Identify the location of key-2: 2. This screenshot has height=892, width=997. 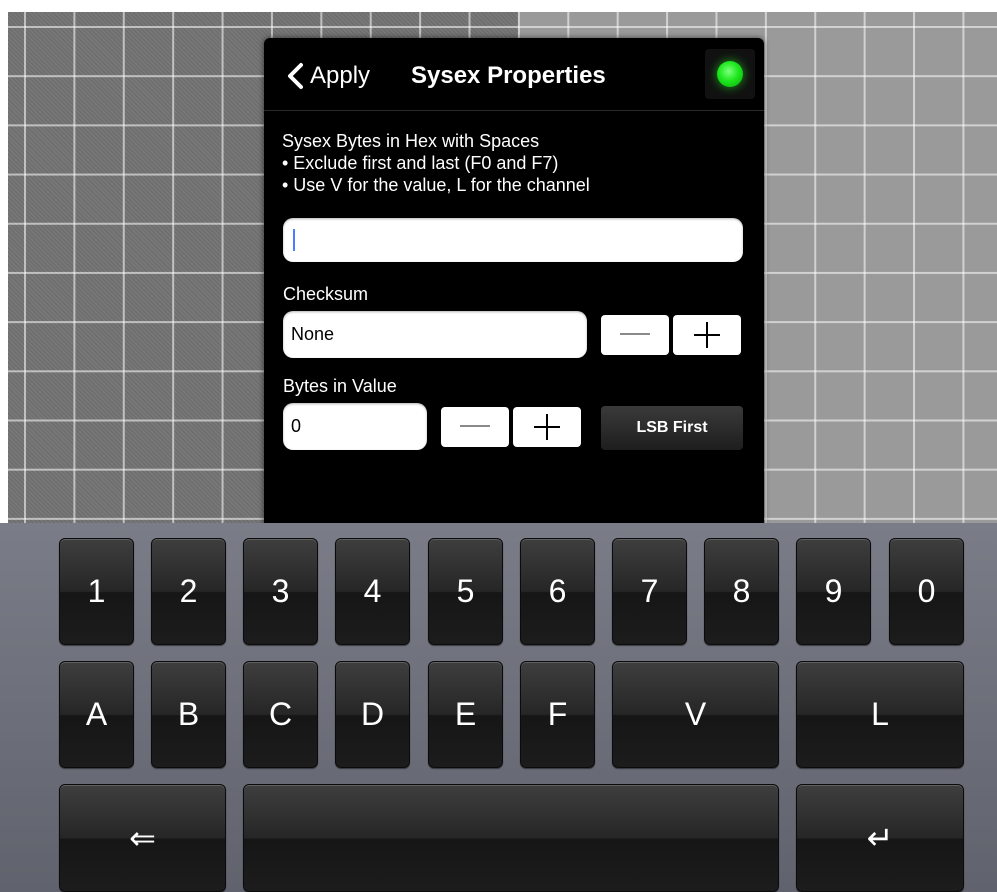
(188, 591).